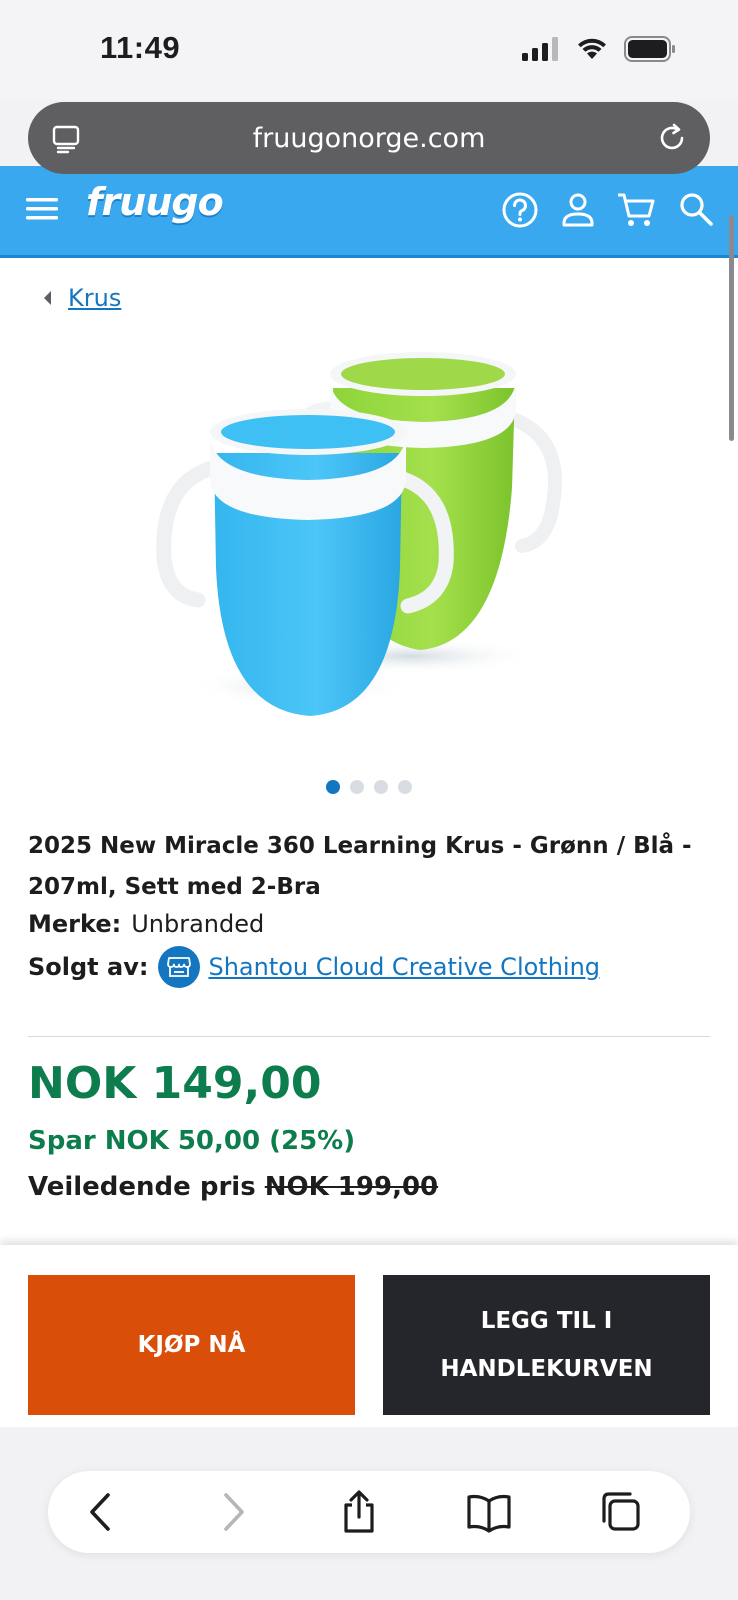  What do you see at coordinates (546, 1345) in the screenshot?
I see `add-to-cart-button: LEGG TIL I HANDLEKURVEN` at bounding box center [546, 1345].